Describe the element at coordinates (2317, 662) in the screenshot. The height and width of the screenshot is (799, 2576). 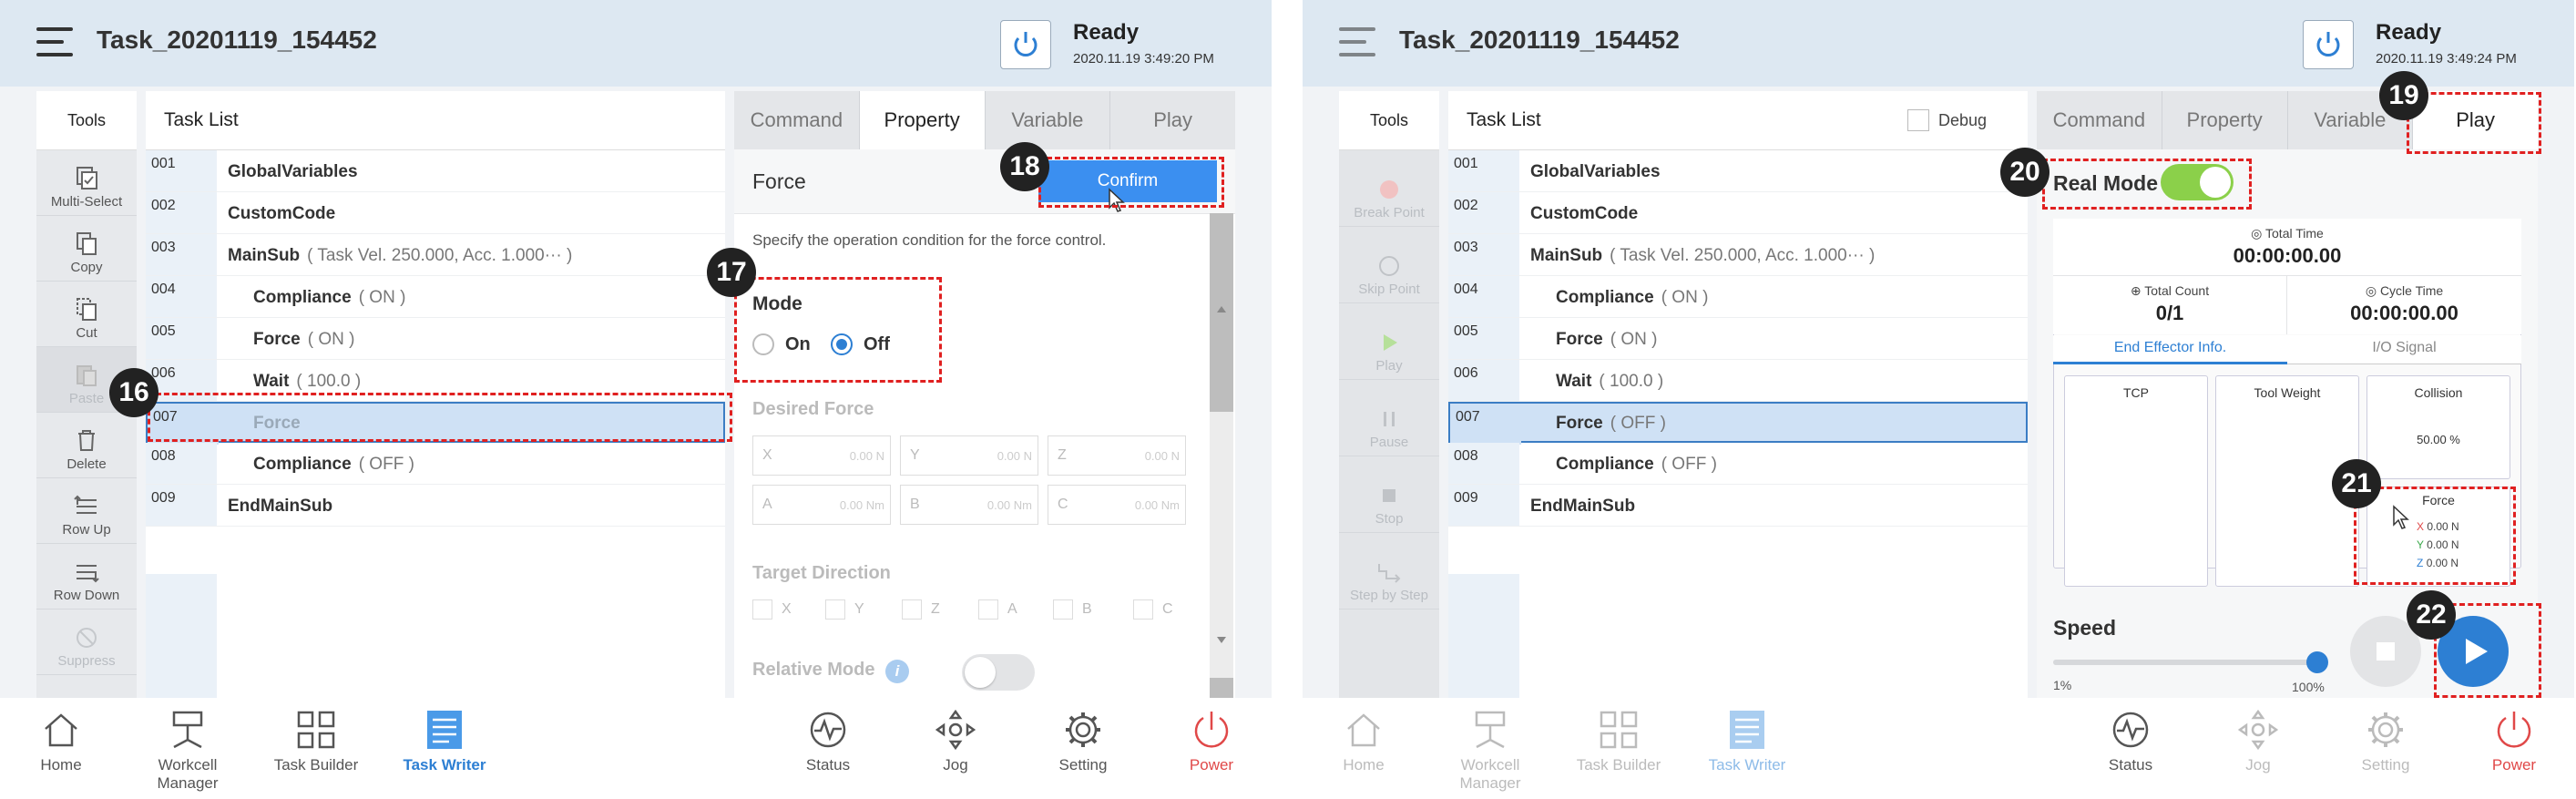
I see `speed-slider-knob` at that location.